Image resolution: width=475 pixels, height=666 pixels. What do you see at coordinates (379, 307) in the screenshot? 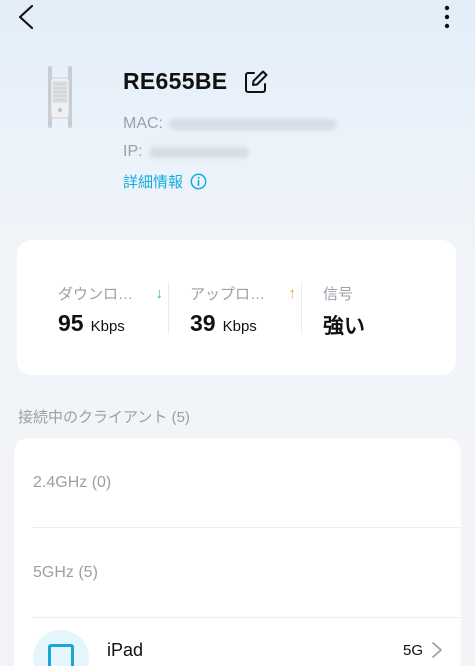
I see `signal-stat: 信号 強い` at bounding box center [379, 307].